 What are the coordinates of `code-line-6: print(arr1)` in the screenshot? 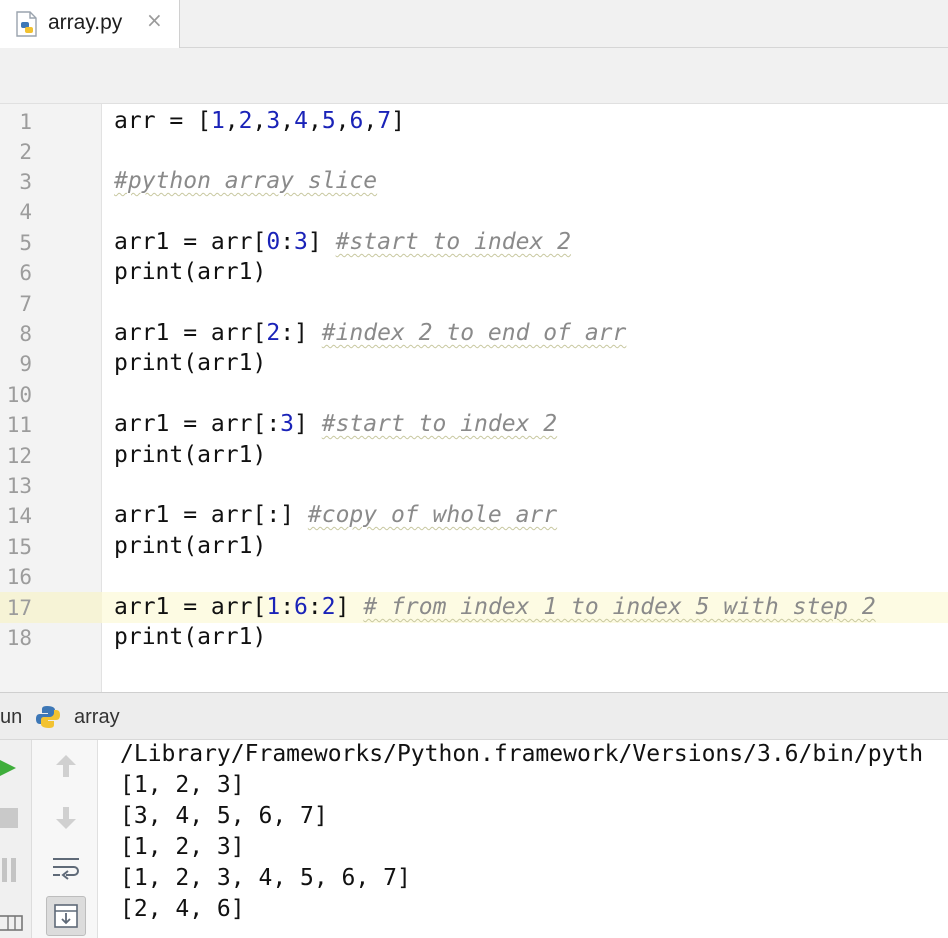 It's located at (190, 272).